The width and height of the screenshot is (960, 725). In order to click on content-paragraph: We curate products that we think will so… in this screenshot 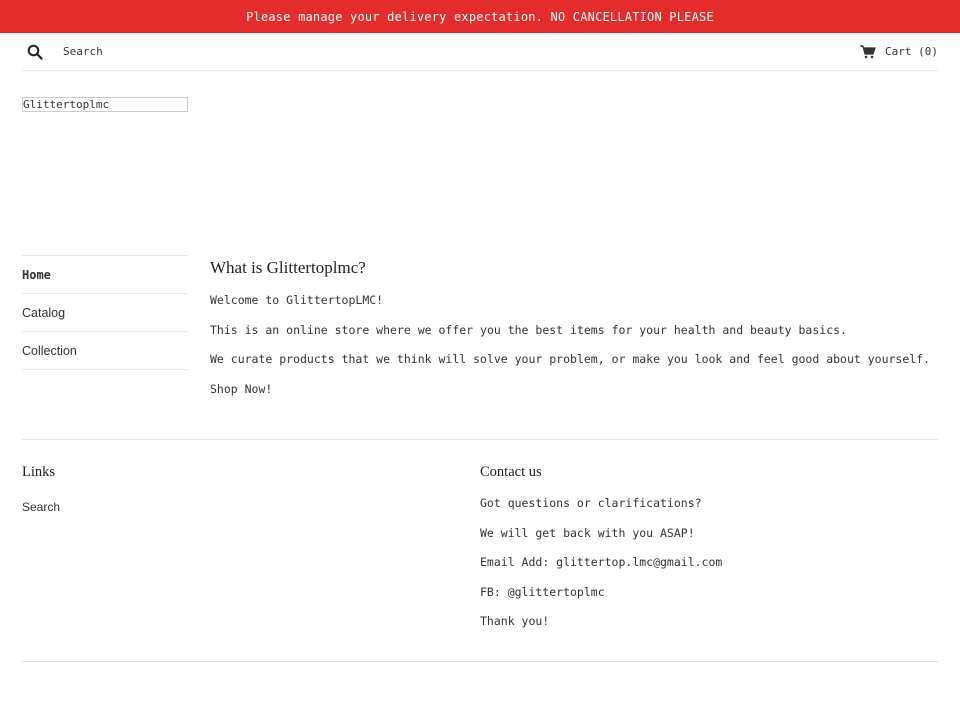, I will do `click(570, 359)`.